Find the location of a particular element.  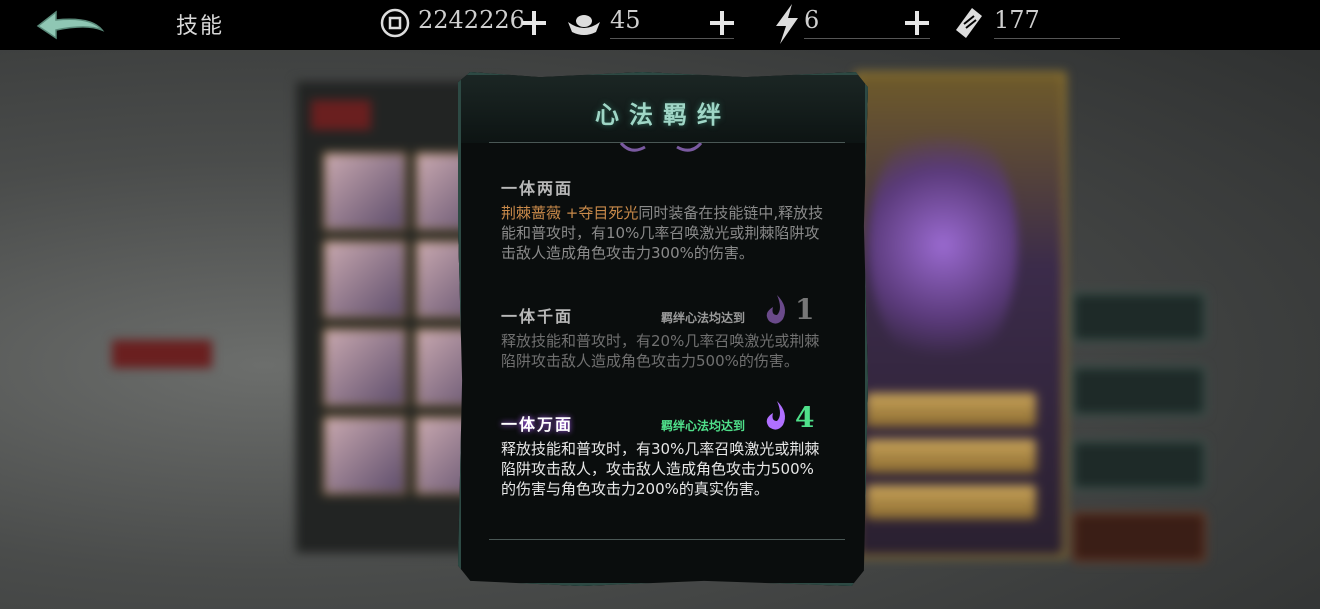

bond-title-2: 一体千面 is located at coordinates (537, 316).